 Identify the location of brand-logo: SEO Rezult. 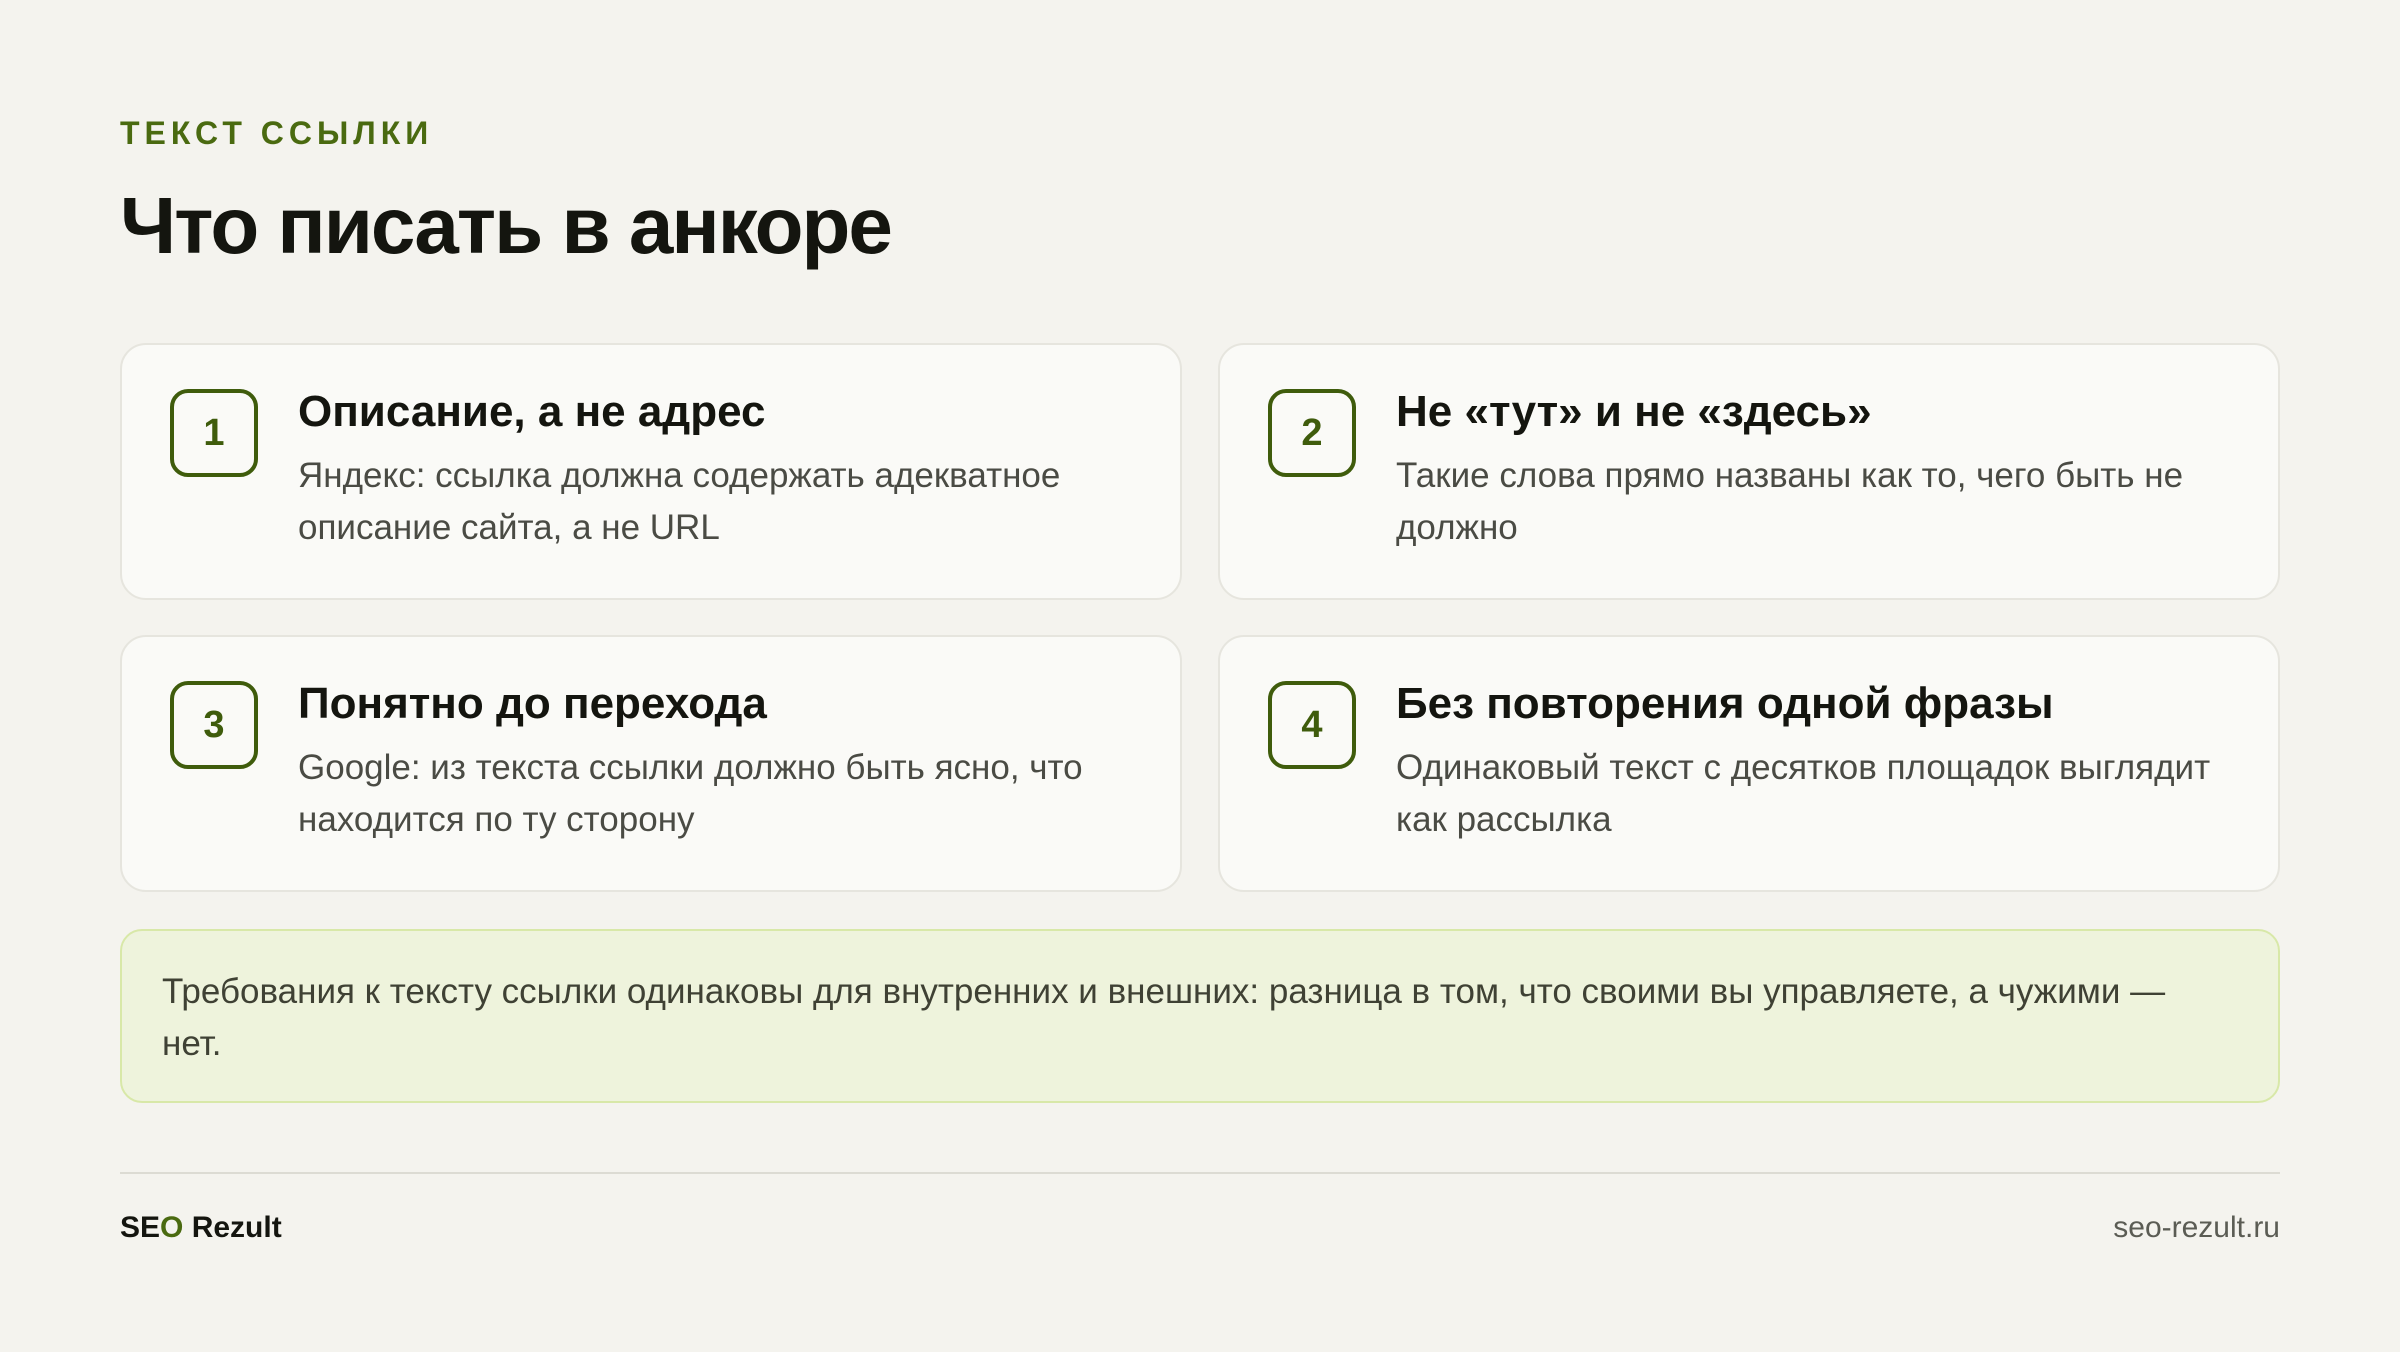
(201, 1228).